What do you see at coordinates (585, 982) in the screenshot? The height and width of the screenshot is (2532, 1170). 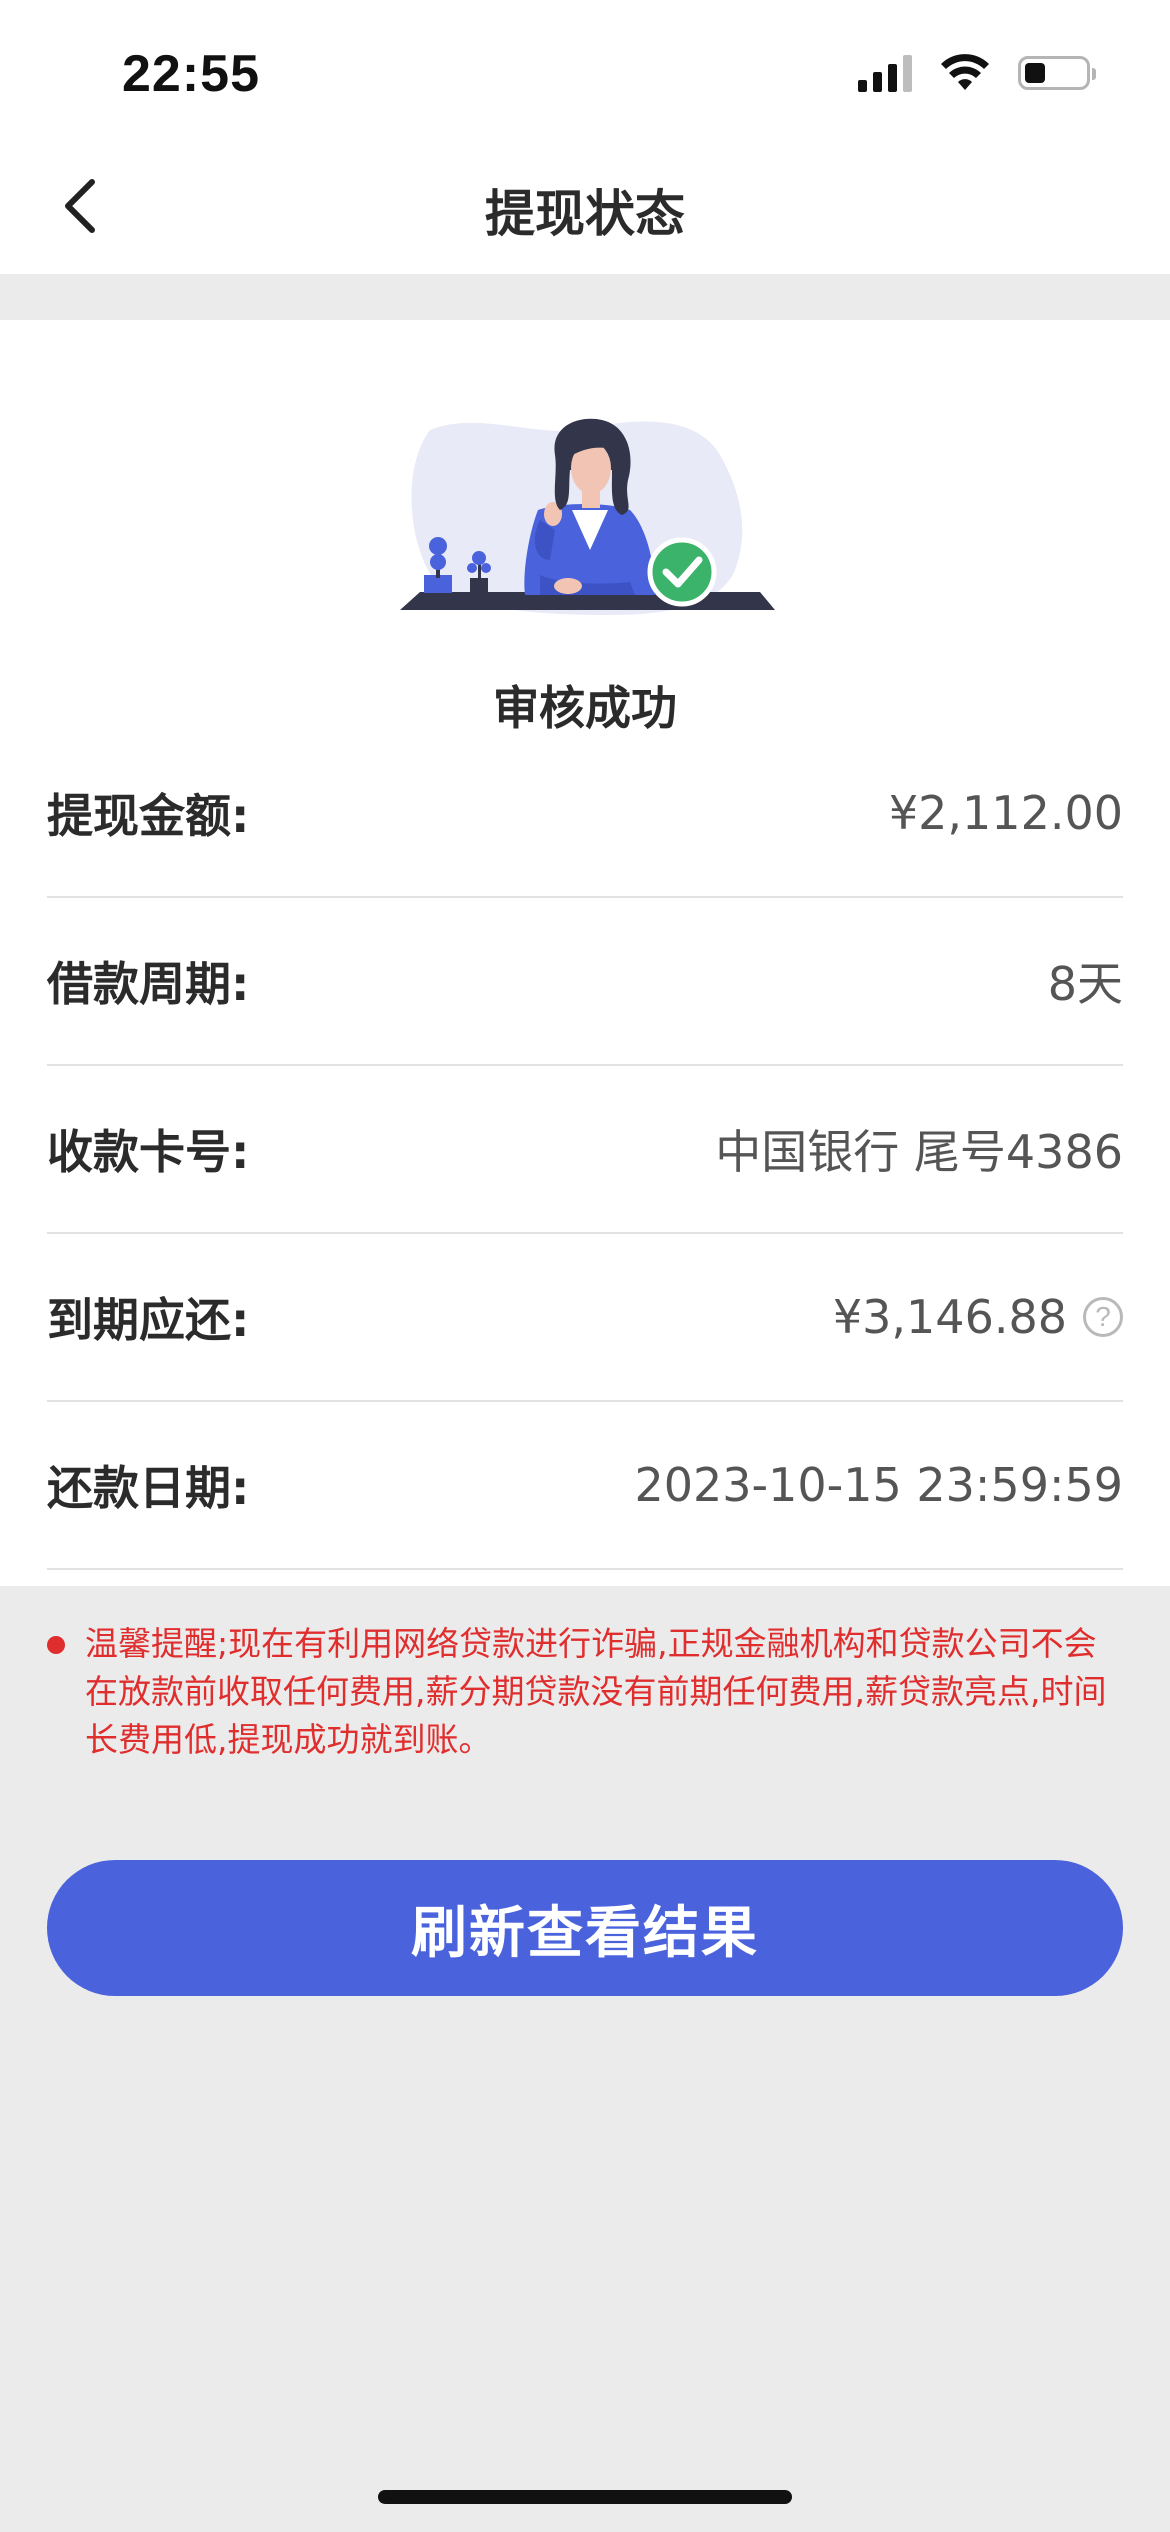 I see `detail-row-loan-period: 借款周期: 8天` at bounding box center [585, 982].